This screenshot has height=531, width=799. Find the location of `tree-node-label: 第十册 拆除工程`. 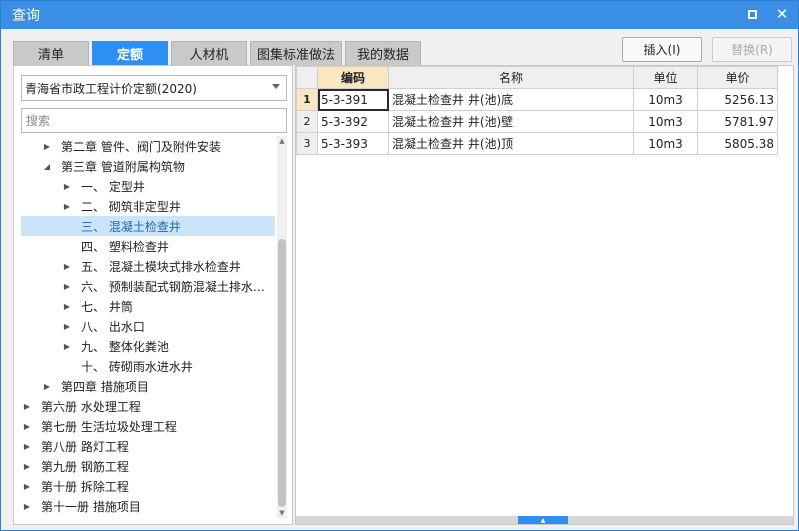

tree-node-label: 第十册 拆除工程 is located at coordinates (85, 486).